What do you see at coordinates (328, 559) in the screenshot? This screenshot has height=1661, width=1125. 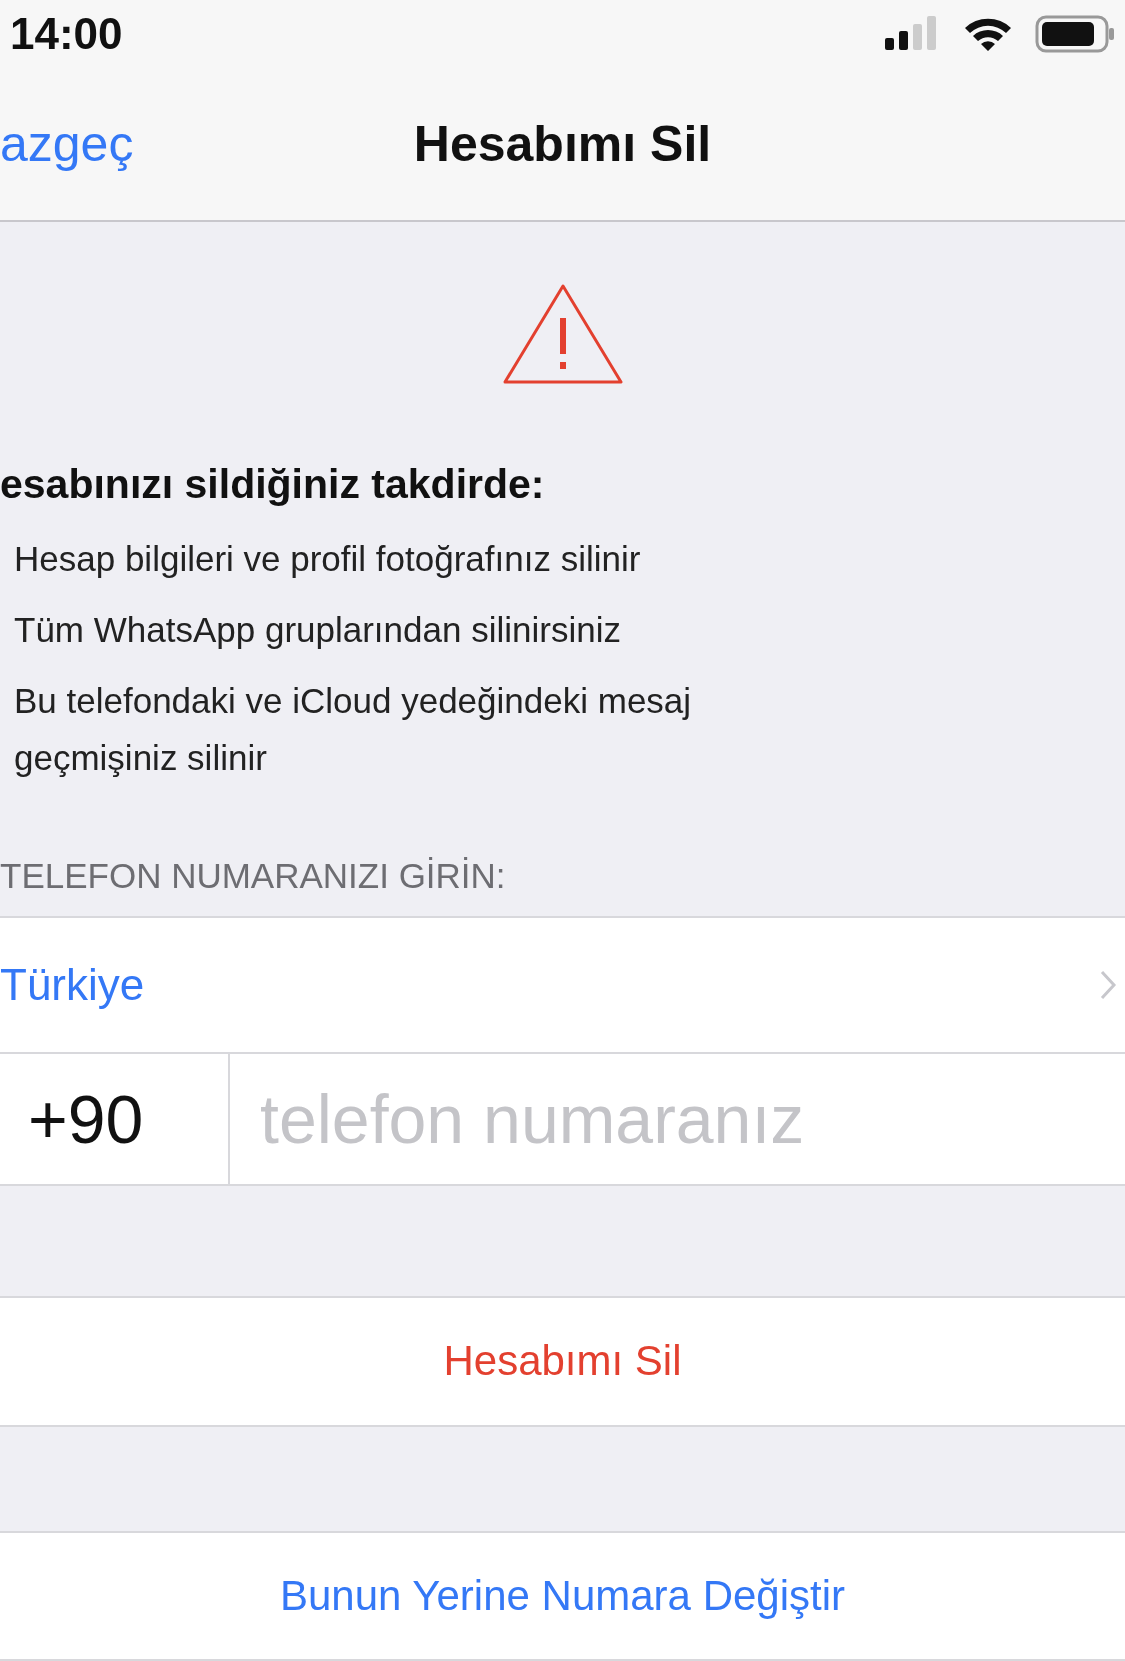 I see `consequence-text: Hesap bilgileri ve profil fotoğrafınız silinir` at bounding box center [328, 559].